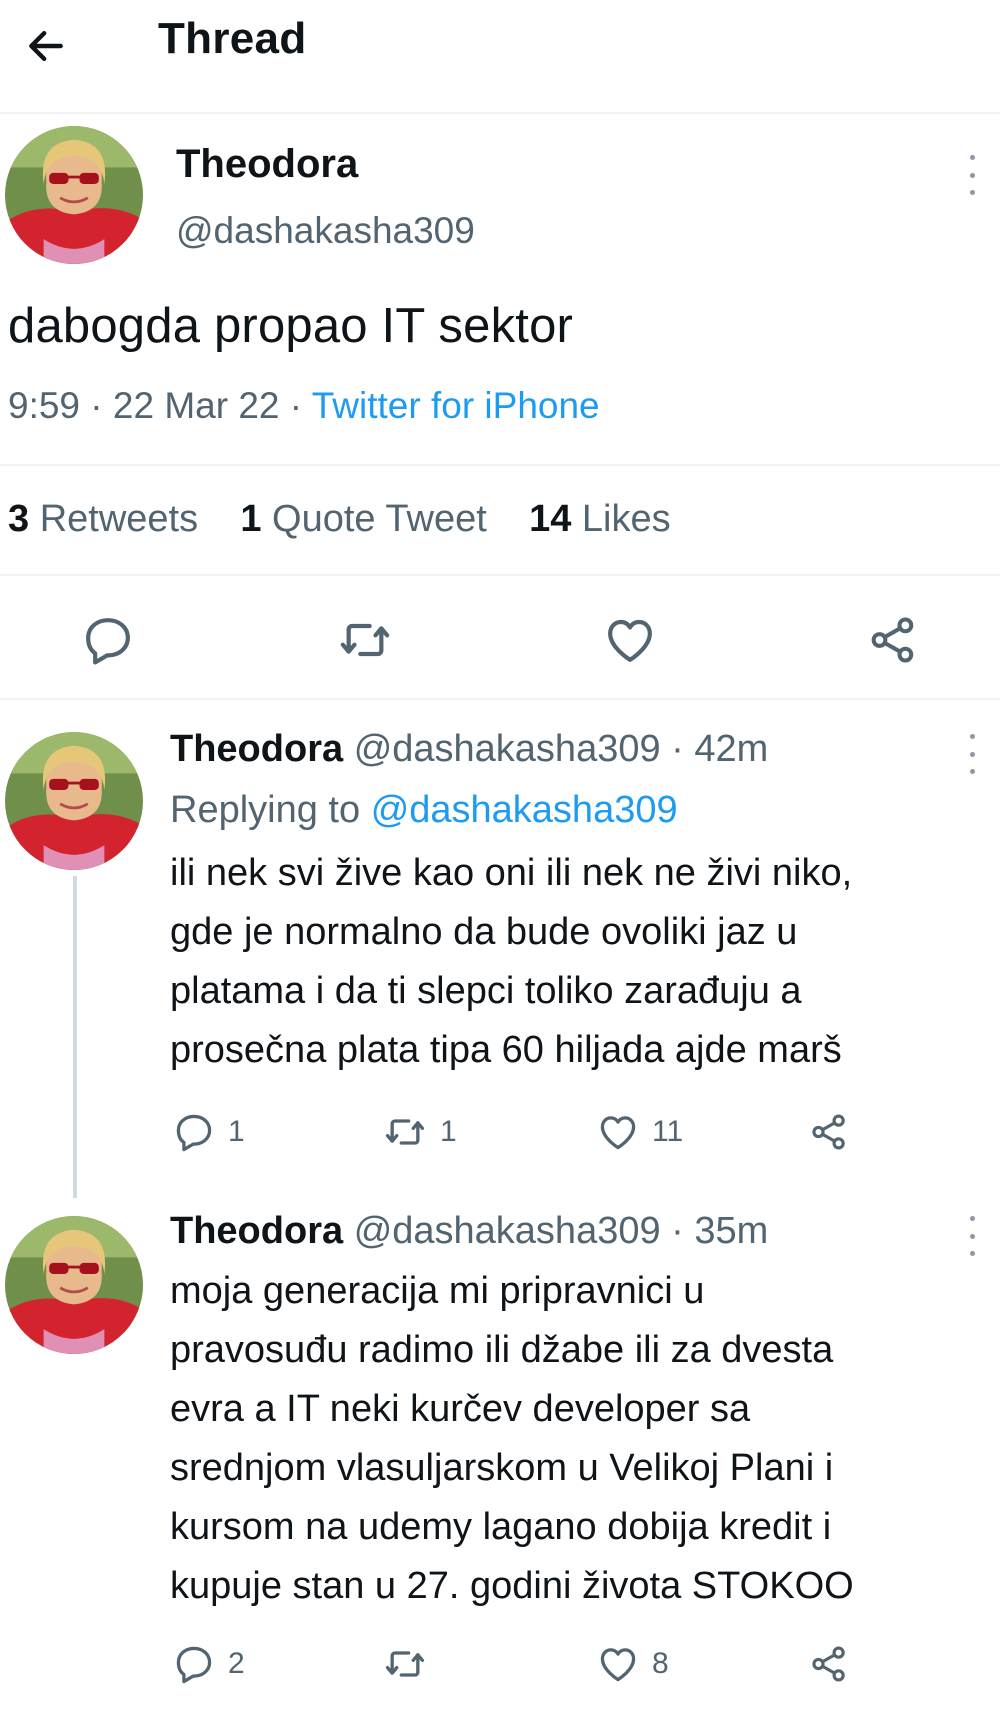  Describe the element at coordinates (507, 749) in the screenshot. I see `reply-1-handle: @dashakasha309` at that location.